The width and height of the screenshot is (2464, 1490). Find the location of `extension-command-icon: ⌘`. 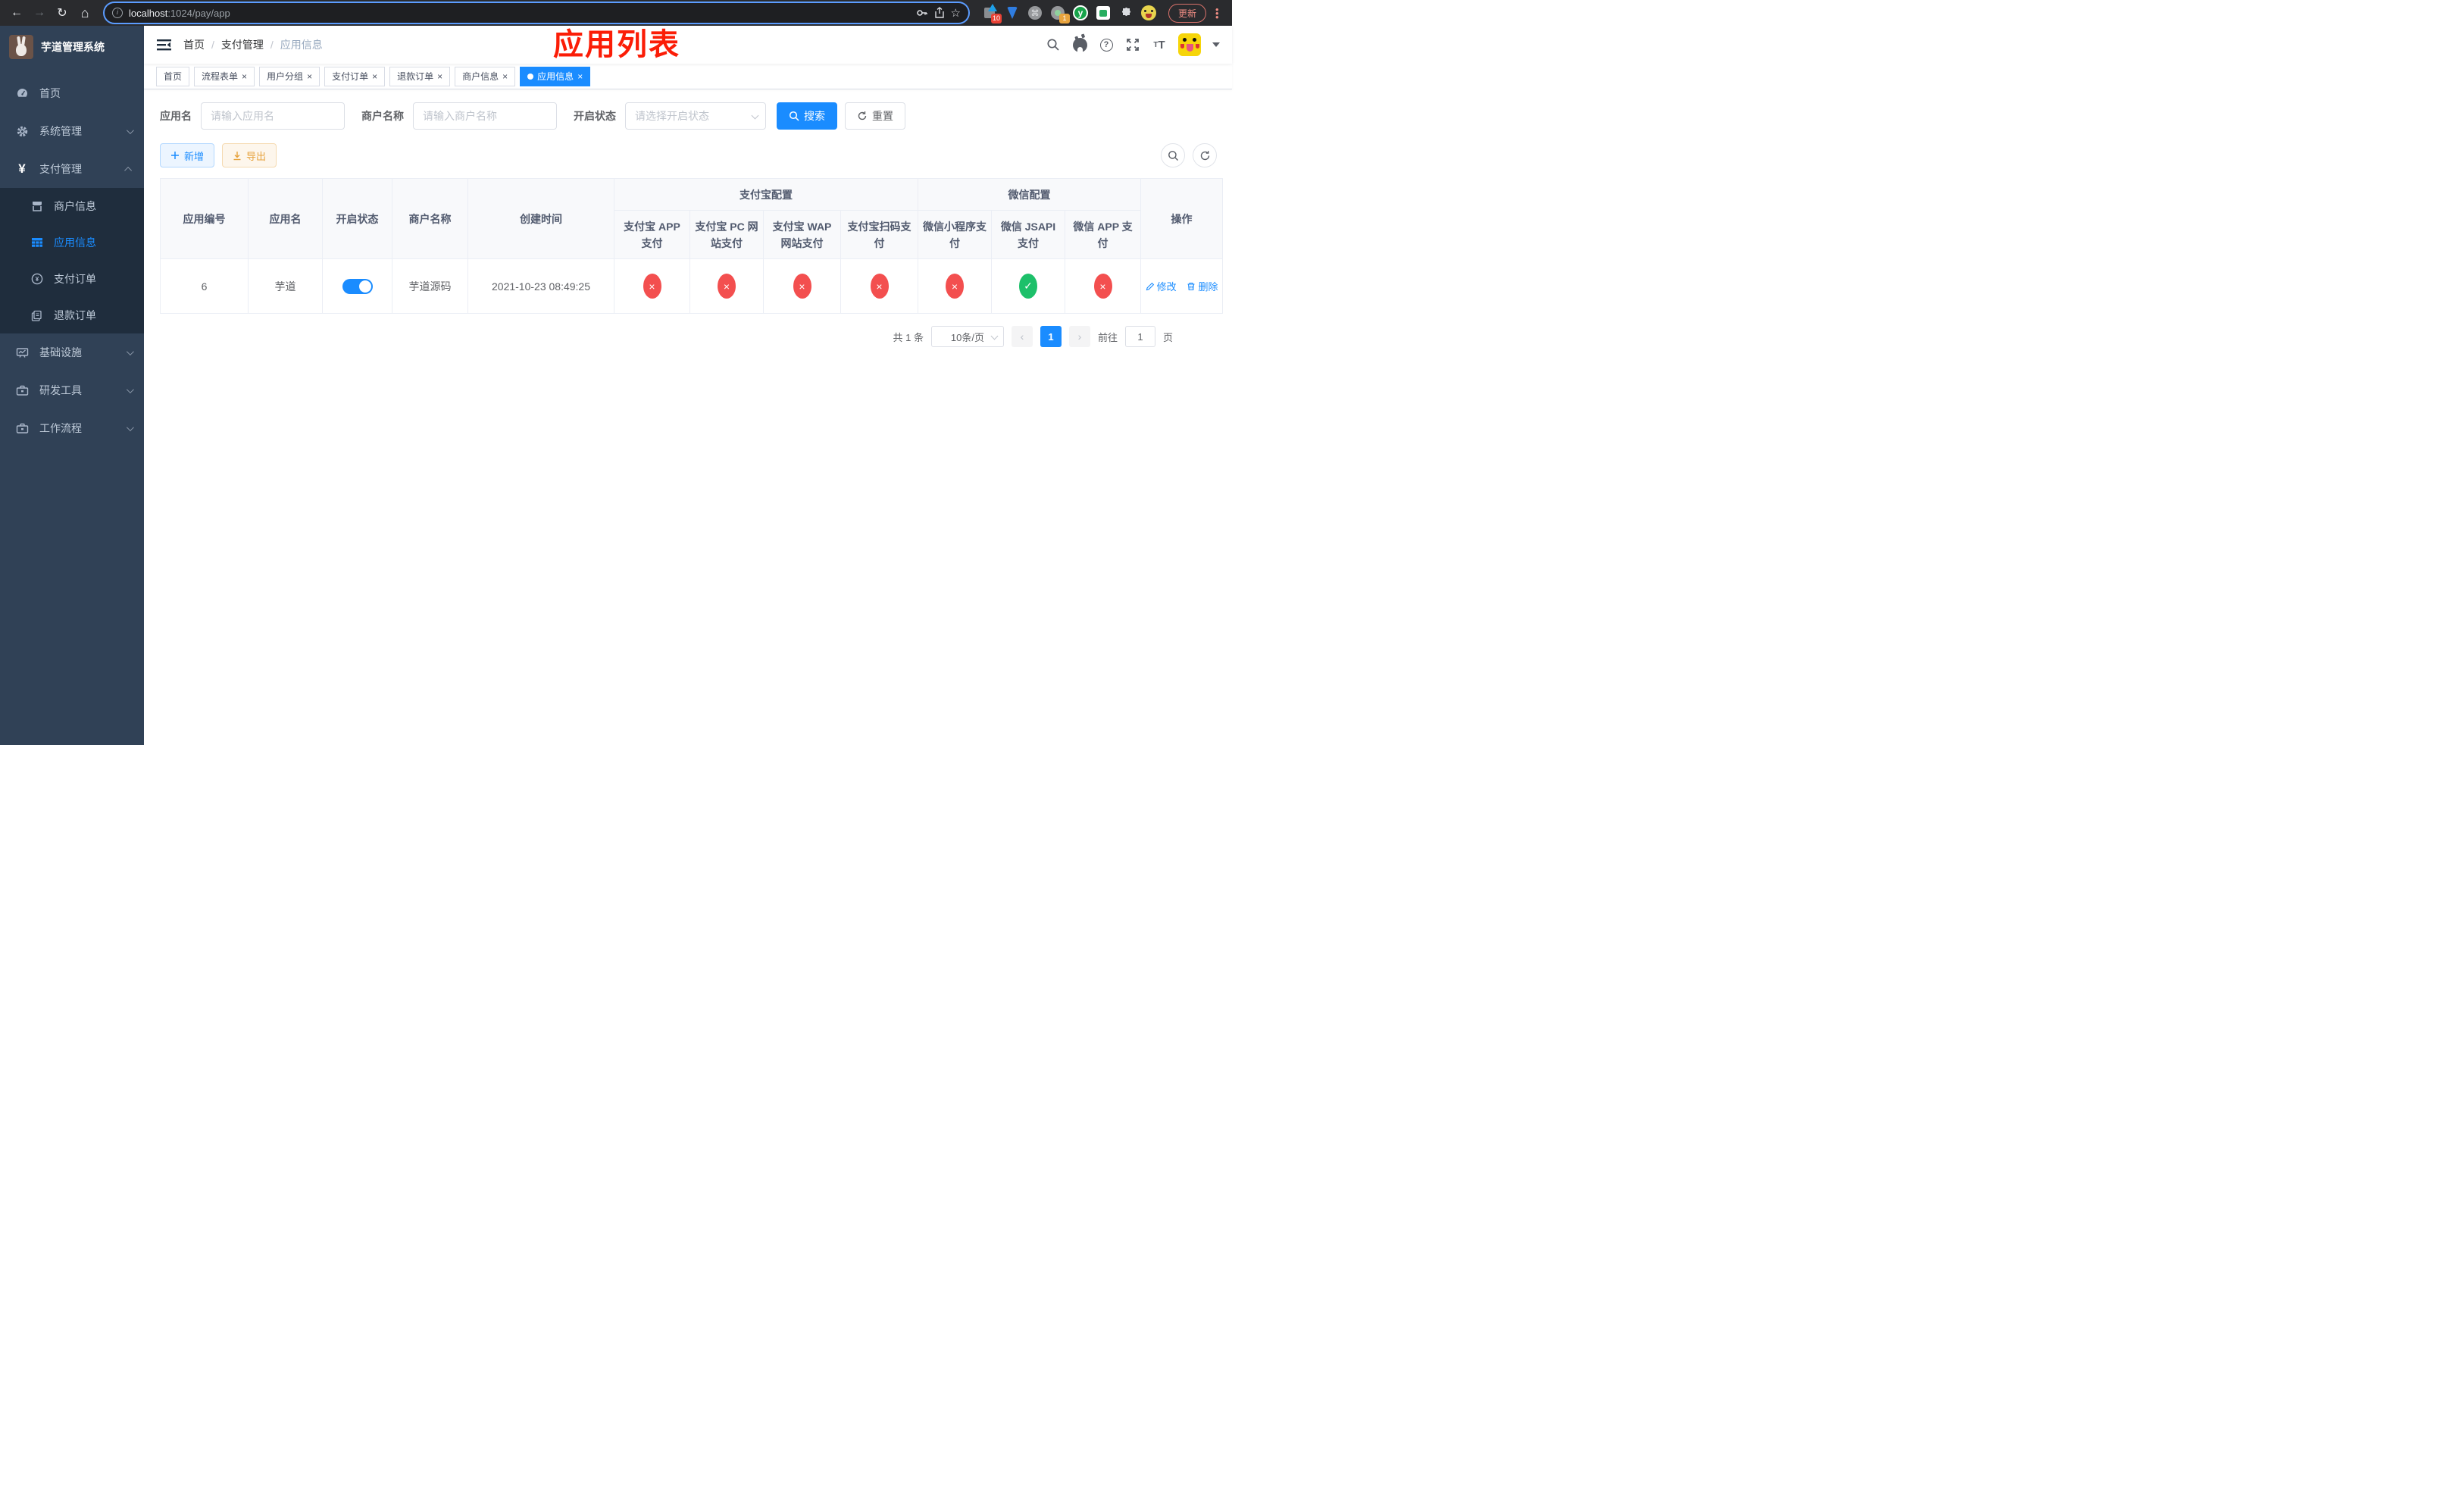

extension-command-icon: ⌘ is located at coordinates (1035, 13).